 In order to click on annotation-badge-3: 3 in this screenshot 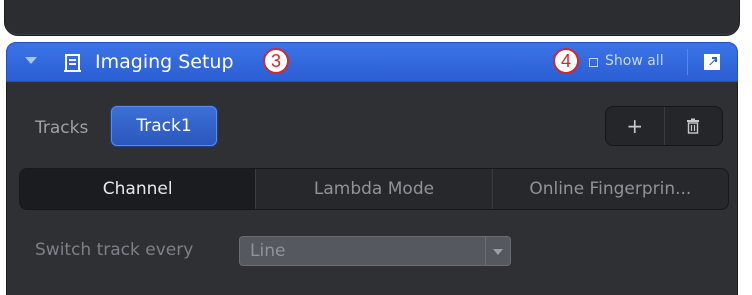, I will do `click(276, 61)`.